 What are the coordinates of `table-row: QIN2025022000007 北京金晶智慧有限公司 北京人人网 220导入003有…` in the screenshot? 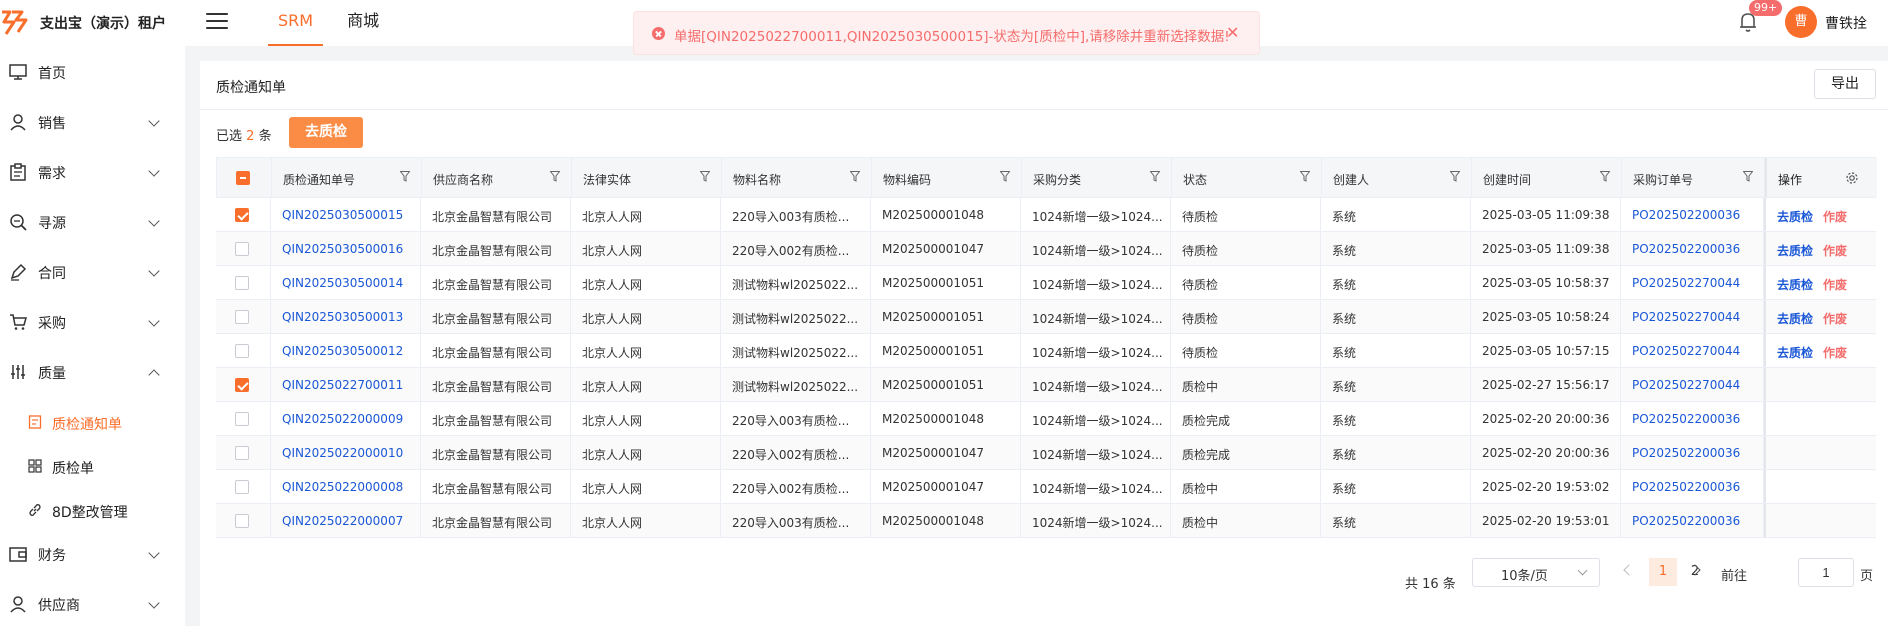 It's located at (1046, 521).